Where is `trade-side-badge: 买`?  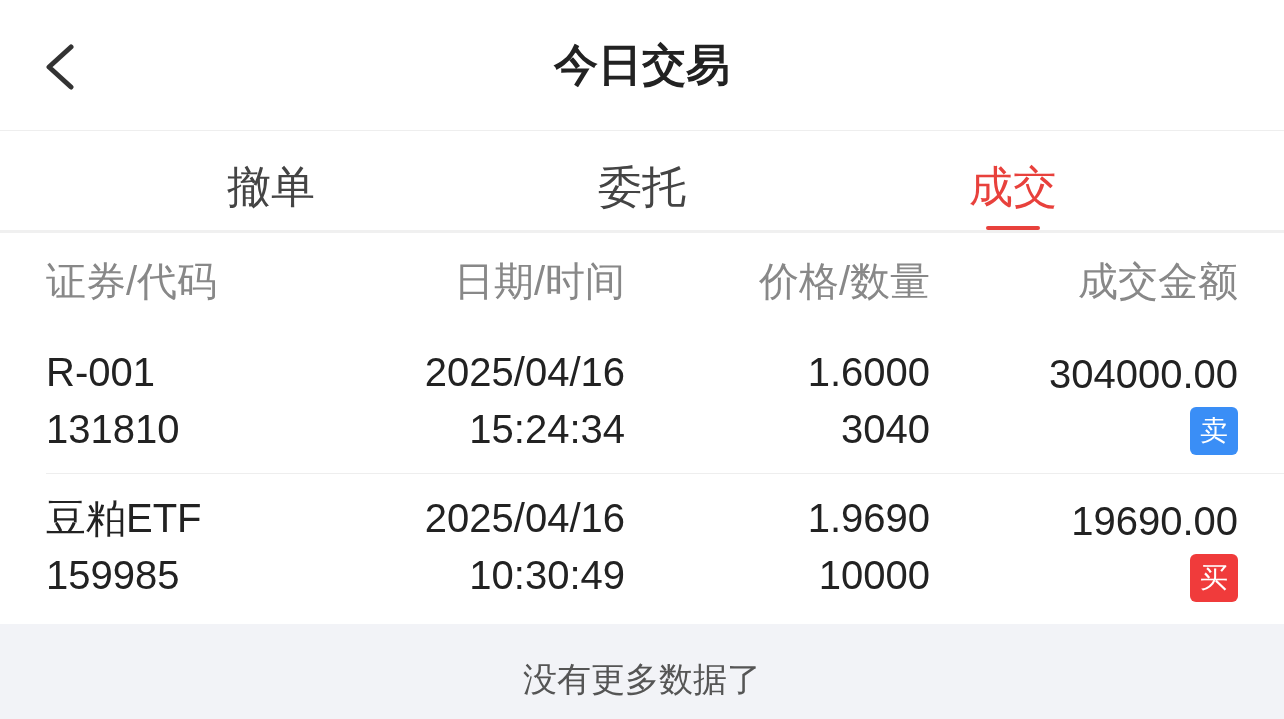 trade-side-badge: 买 is located at coordinates (1214, 577).